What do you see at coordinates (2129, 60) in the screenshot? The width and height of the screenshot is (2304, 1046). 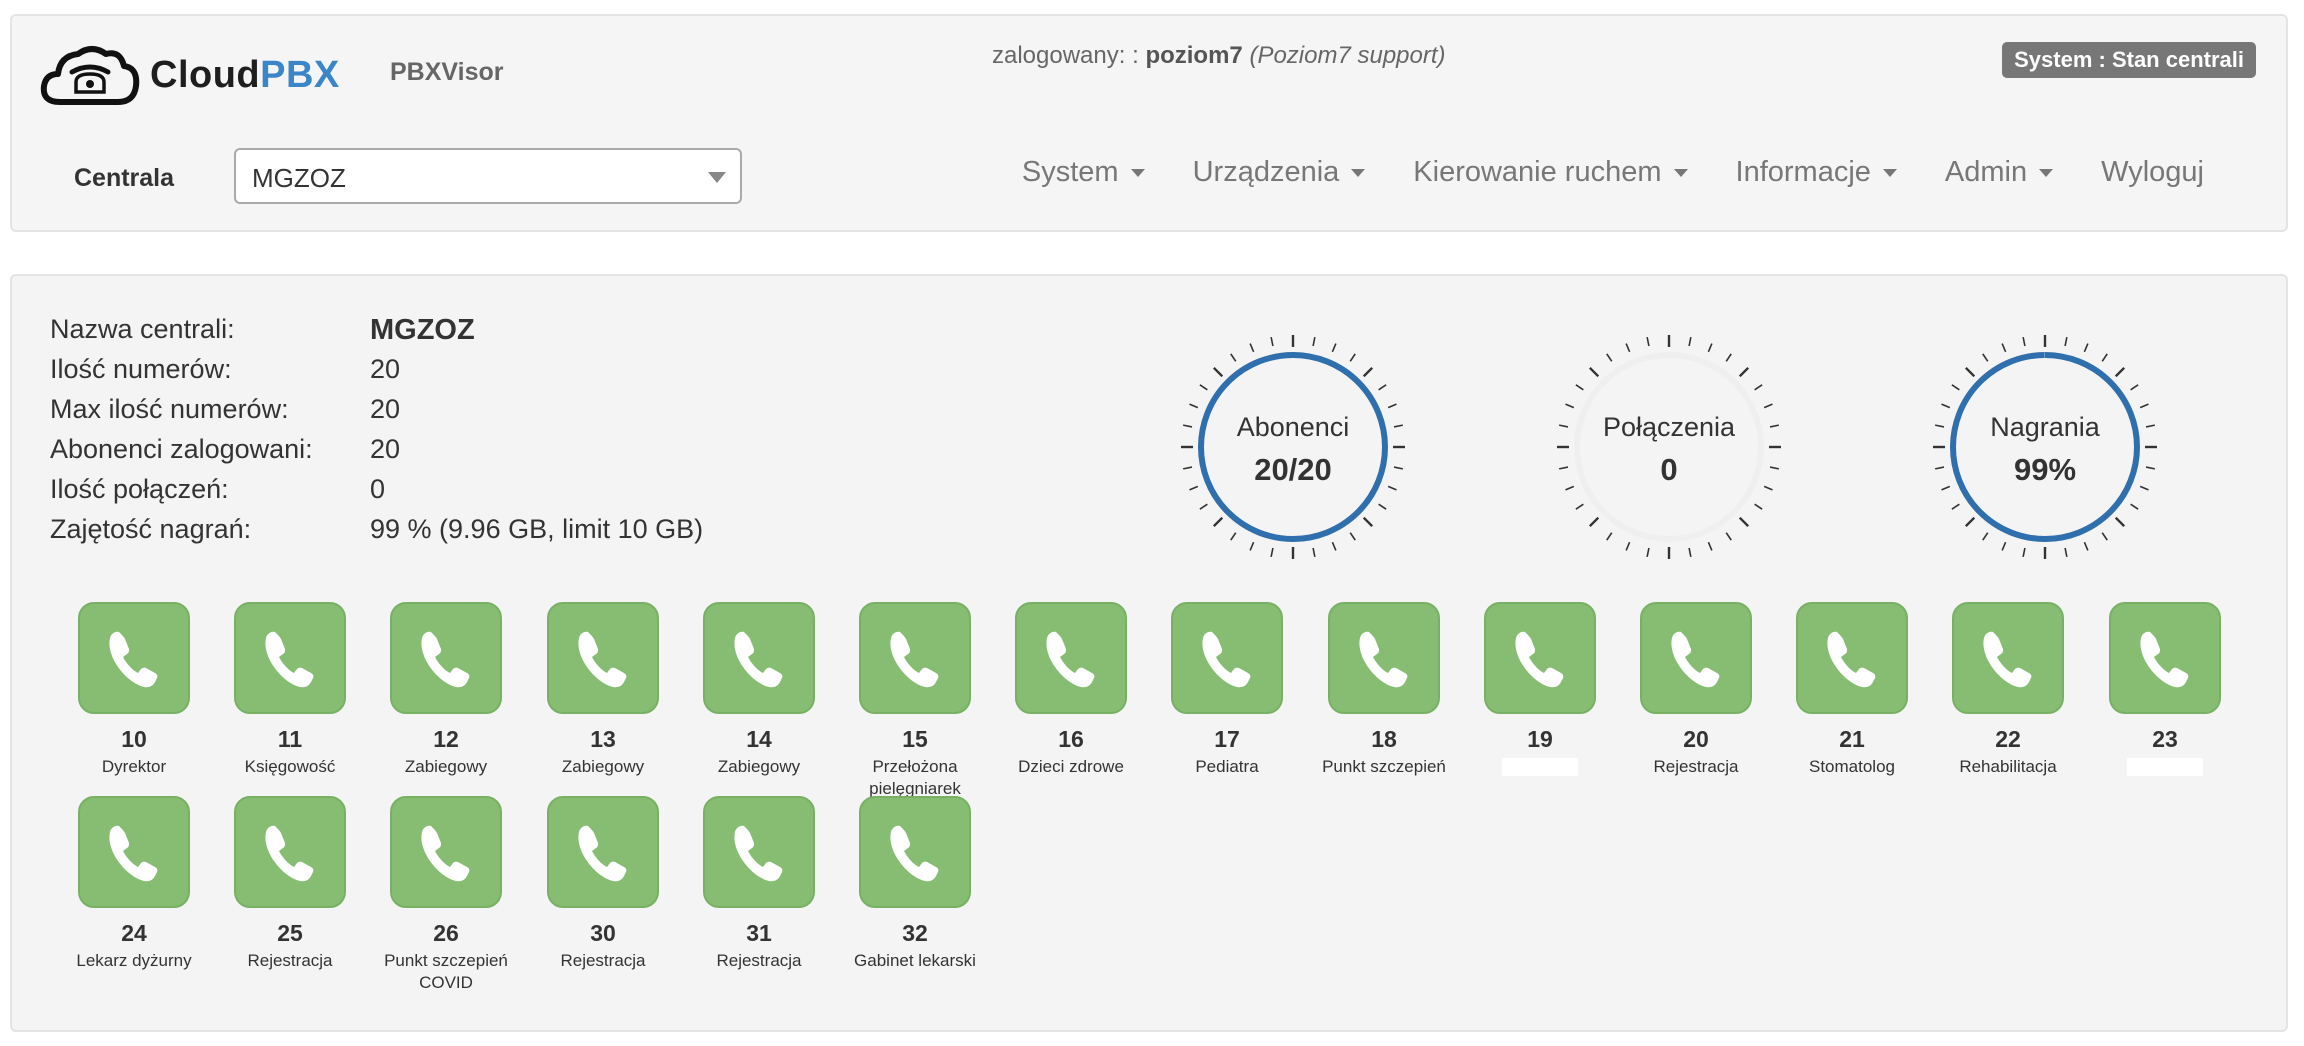 I see `status-badge: System : Stan centrali` at bounding box center [2129, 60].